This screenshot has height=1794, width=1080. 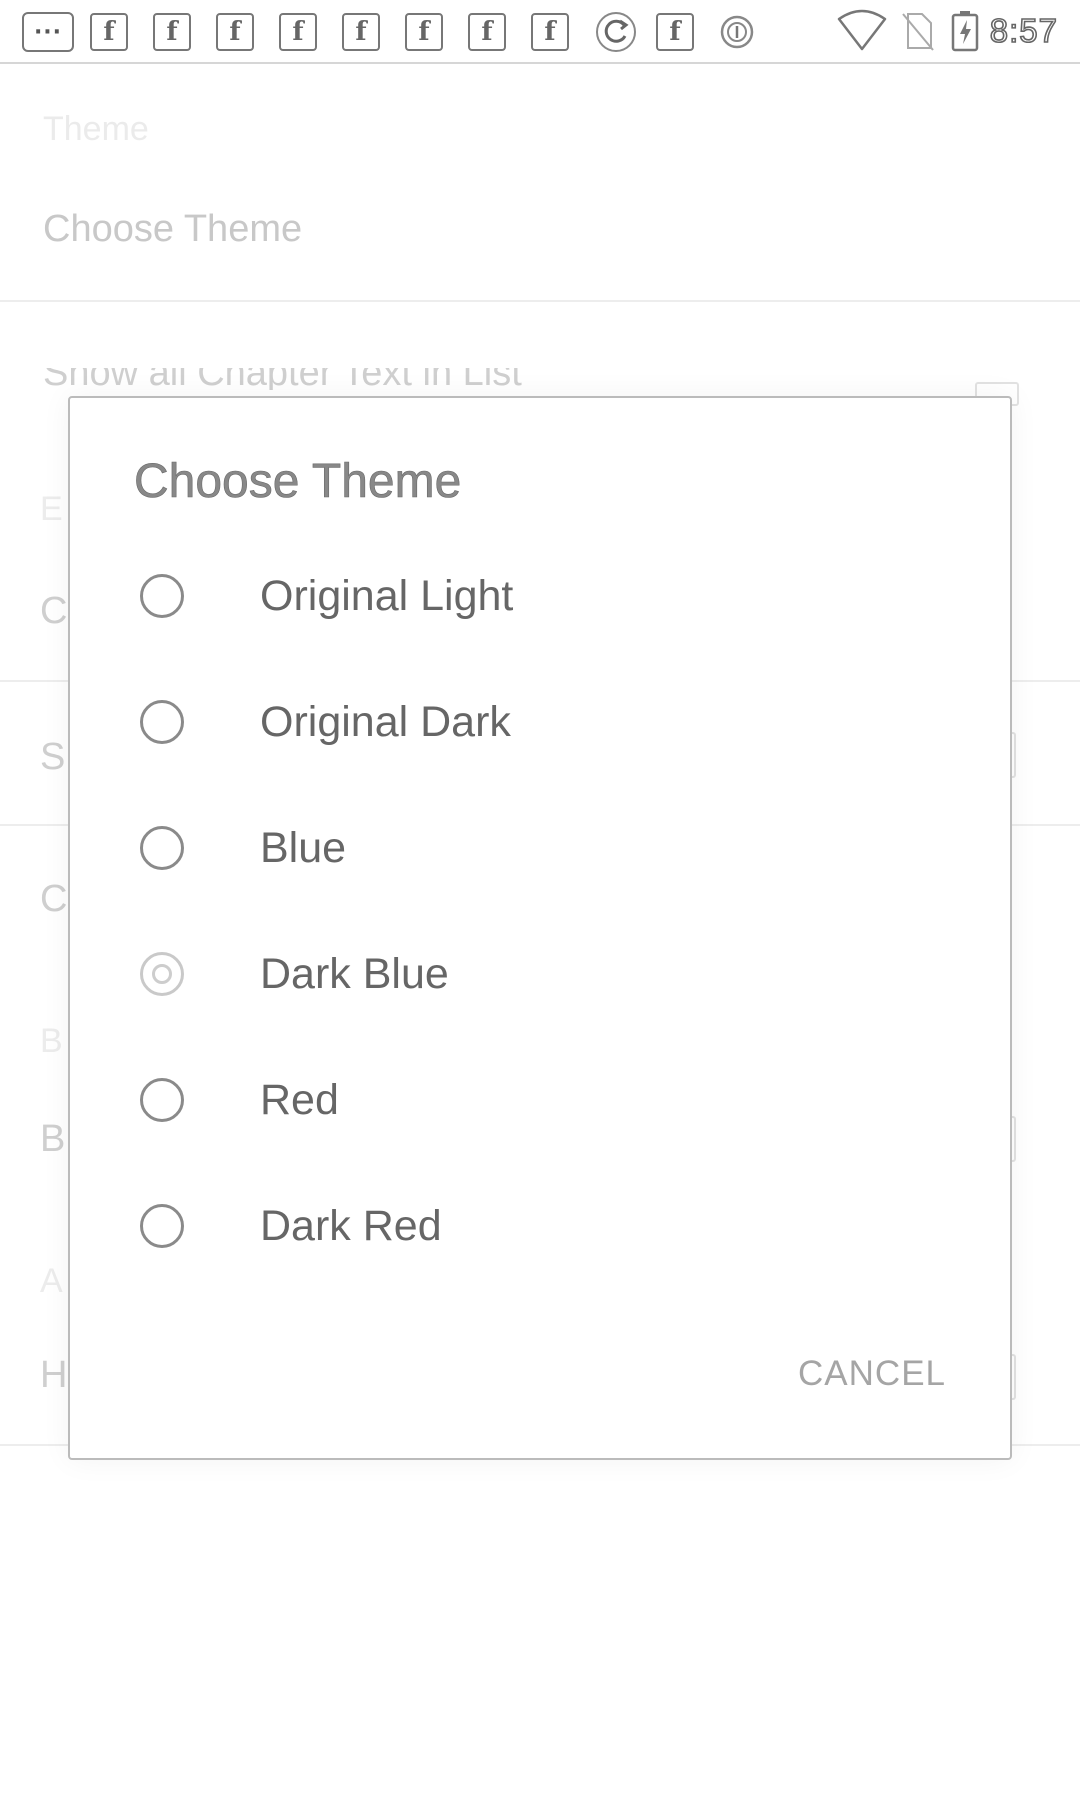 I want to click on pref-stub: H, so click(x=53, y=1375).